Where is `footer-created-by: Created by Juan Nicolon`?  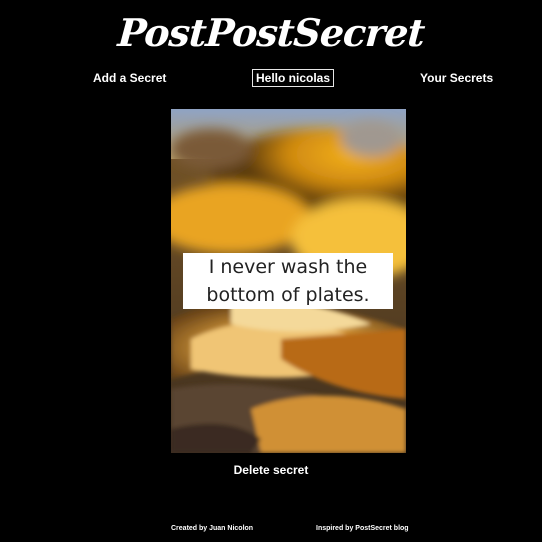 footer-created-by: Created by Juan Nicolon is located at coordinates (212, 528).